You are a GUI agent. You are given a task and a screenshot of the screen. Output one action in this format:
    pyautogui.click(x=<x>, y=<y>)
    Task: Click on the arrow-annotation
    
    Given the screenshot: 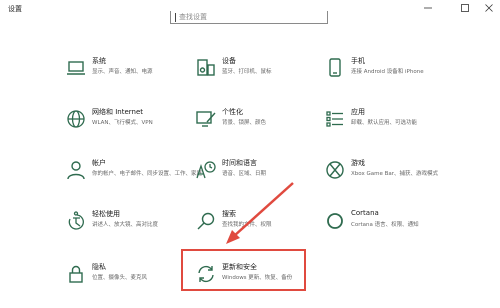 What is the action you would take?
    pyautogui.click(x=260, y=213)
    